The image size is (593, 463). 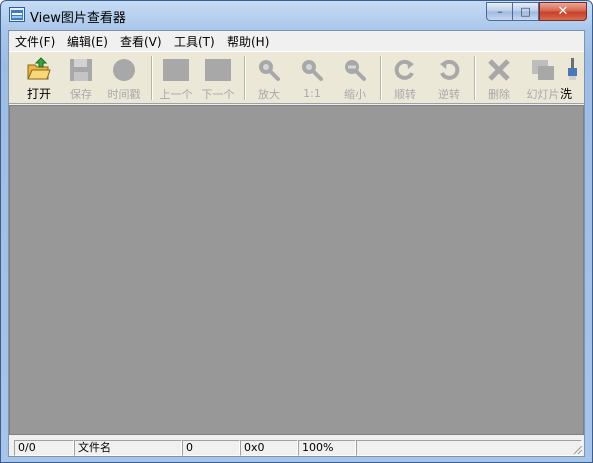 I want to click on maximize-icon: □, so click(x=525, y=11).